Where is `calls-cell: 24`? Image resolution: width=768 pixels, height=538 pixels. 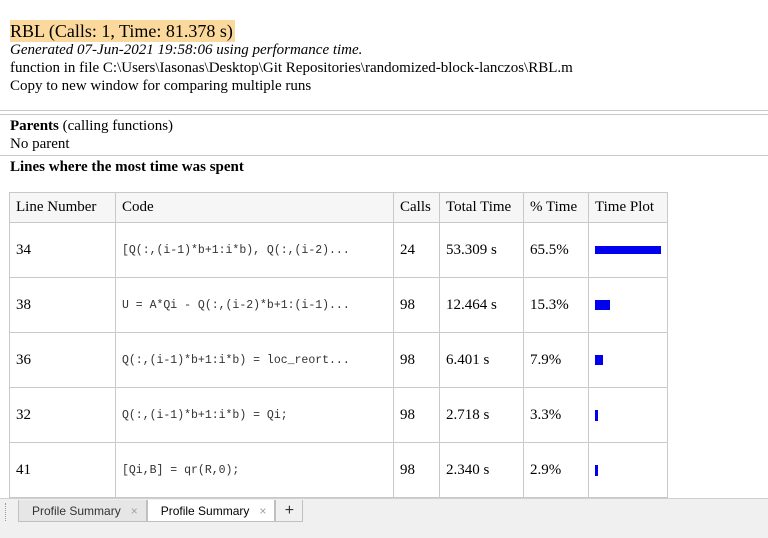 calls-cell: 24 is located at coordinates (416, 250).